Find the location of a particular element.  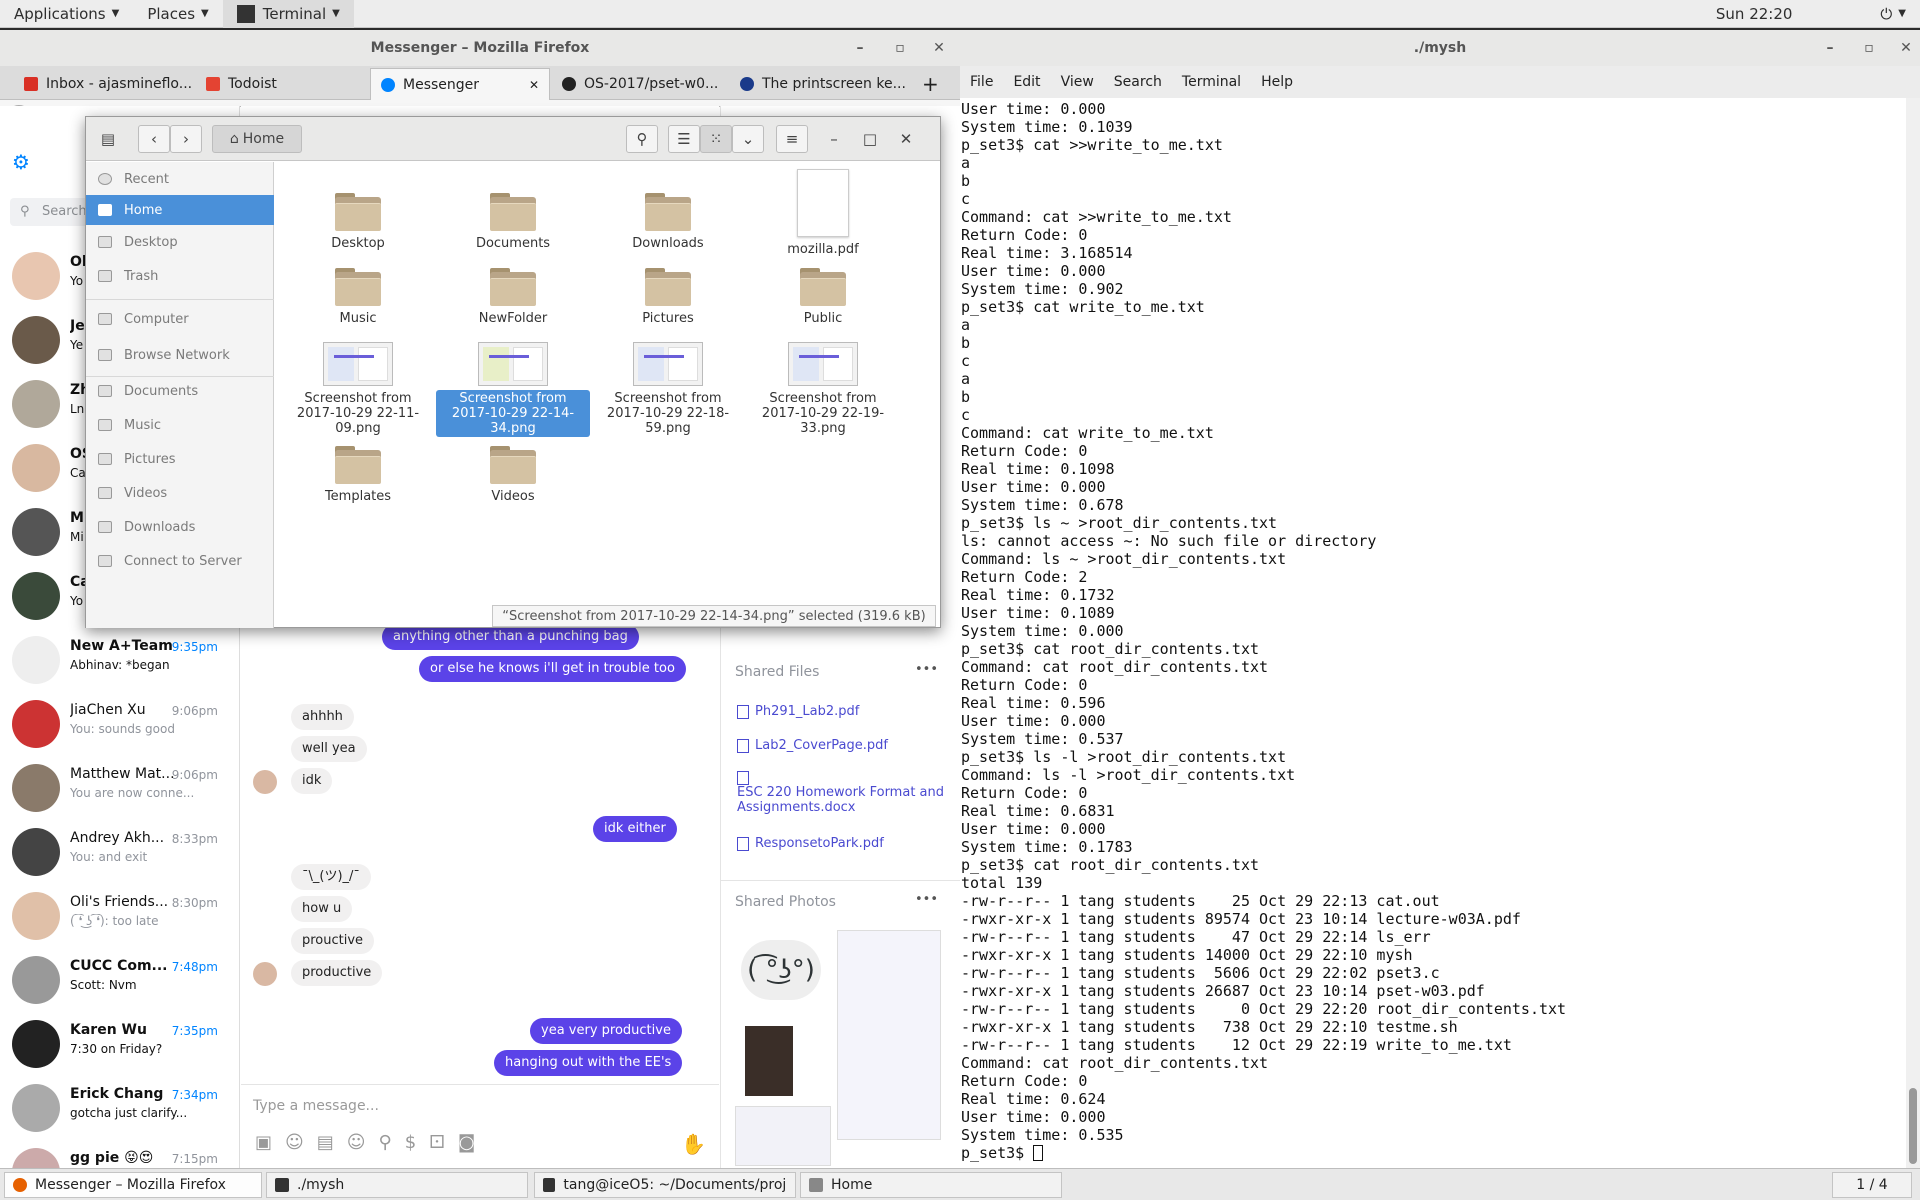

conversation-item: Karen Wu 7:30 on Friday? 7:35pm is located at coordinates (119, 1044).